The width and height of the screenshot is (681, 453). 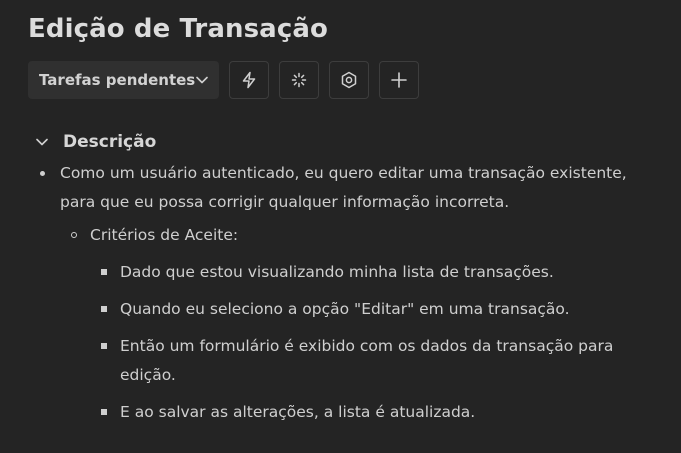 I want to click on criteria-label: Critérios de Aceite:, so click(x=164, y=235).